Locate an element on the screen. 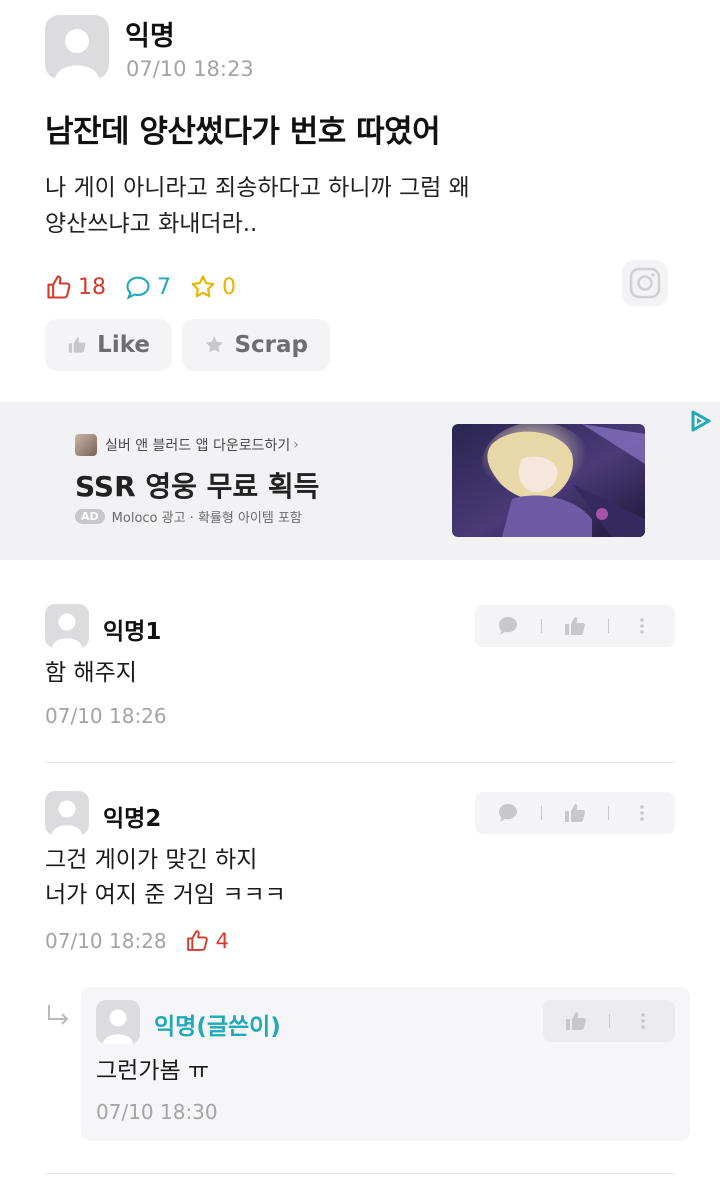 The width and height of the screenshot is (720, 1189). post-like-count: 18 is located at coordinates (92, 287).